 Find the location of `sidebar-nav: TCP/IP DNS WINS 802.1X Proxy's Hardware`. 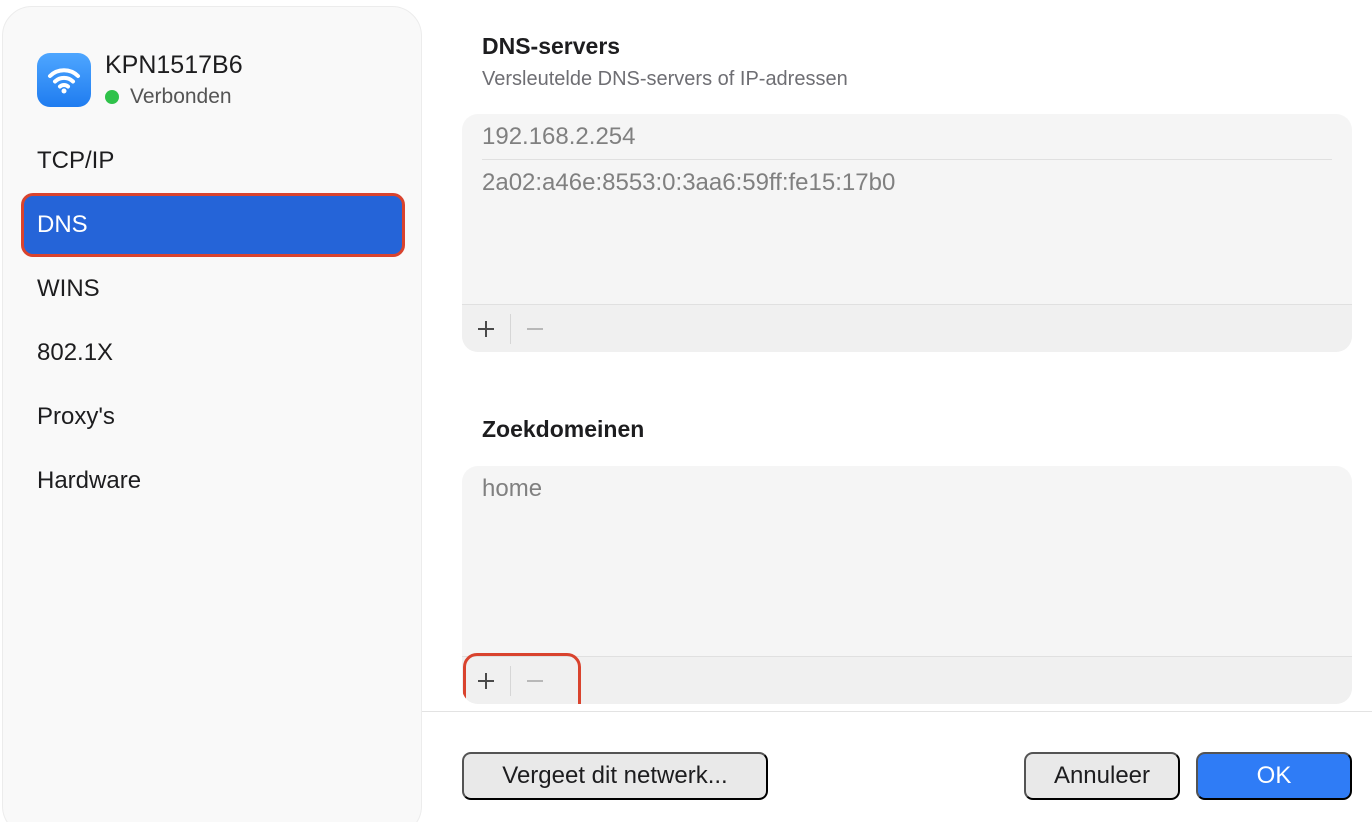

sidebar-nav: TCP/IP DNS WINS 802.1X Proxy's Hardware is located at coordinates (213, 321).